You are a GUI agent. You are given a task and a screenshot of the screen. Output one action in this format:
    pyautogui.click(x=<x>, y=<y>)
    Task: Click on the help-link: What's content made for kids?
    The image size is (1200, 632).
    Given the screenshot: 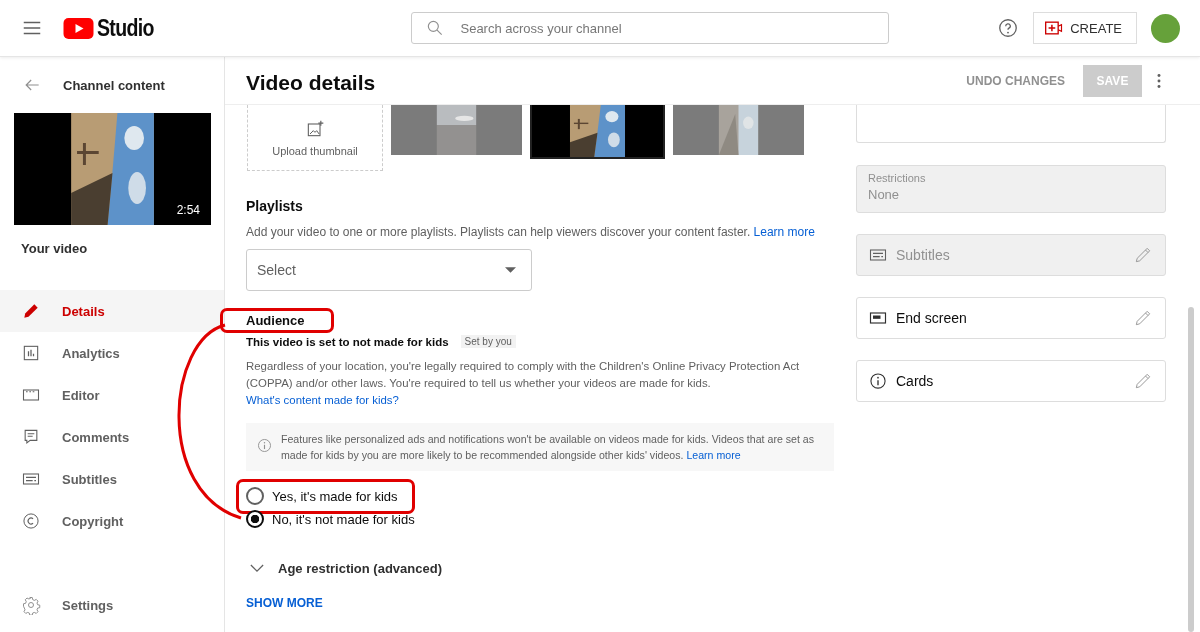 What is the action you would take?
    pyautogui.click(x=322, y=400)
    